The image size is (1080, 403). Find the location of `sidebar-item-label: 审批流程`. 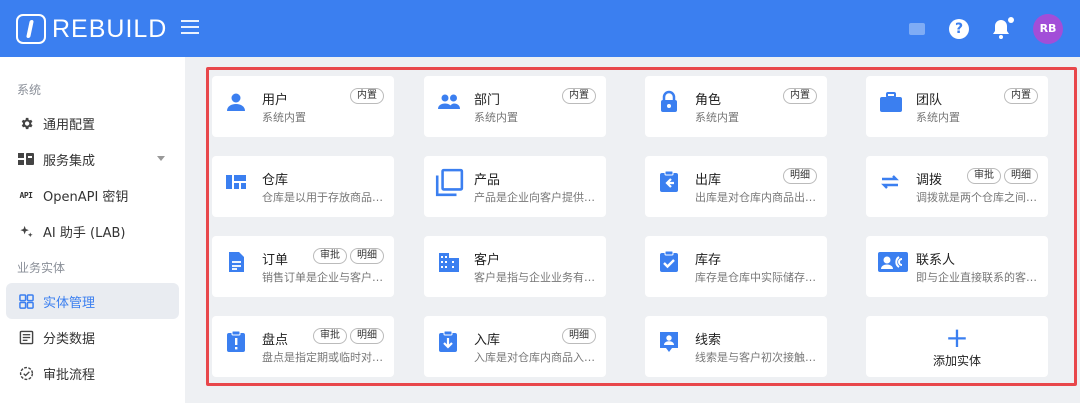

sidebar-item-label: 审批流程 is located at coordinates (69, 375).